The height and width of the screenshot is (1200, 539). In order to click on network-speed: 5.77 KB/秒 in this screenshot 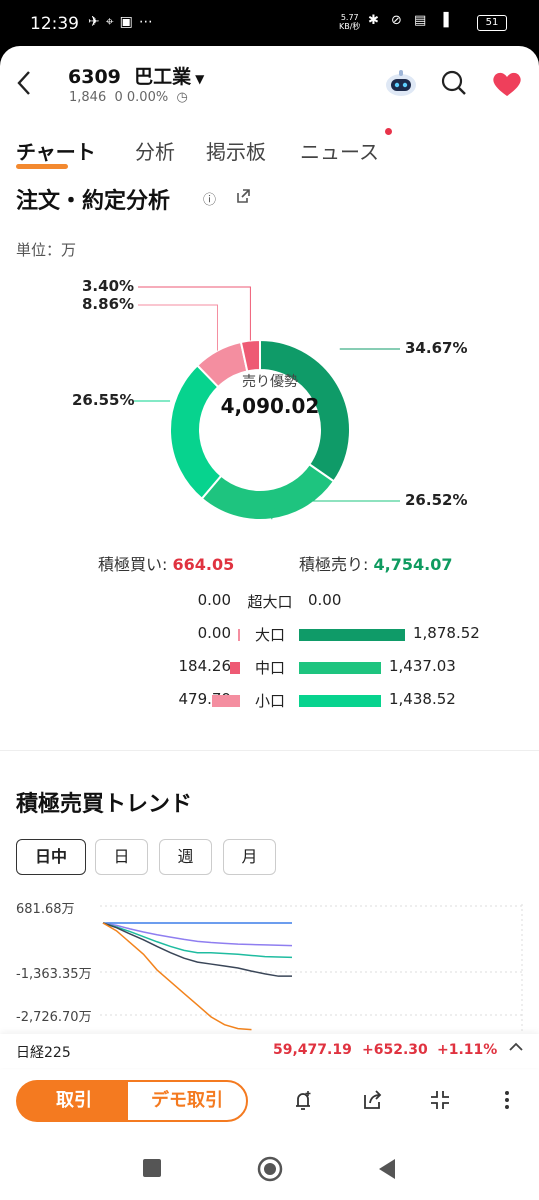, I will do `click(349, 22)`.